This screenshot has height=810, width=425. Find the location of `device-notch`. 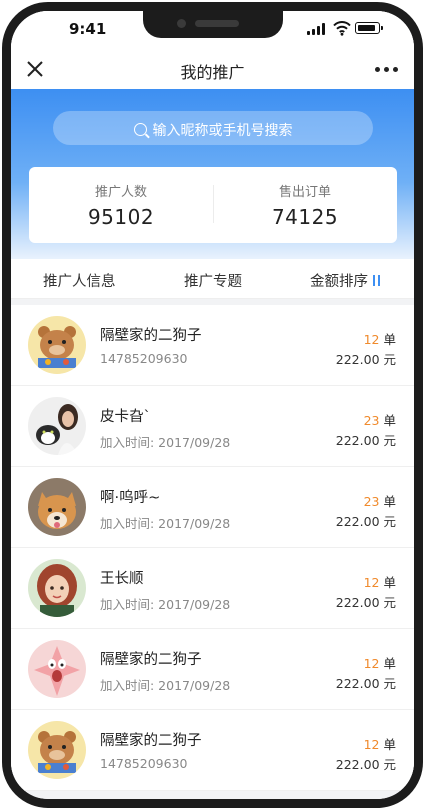

device-notch is located at coordinates (213, 24).